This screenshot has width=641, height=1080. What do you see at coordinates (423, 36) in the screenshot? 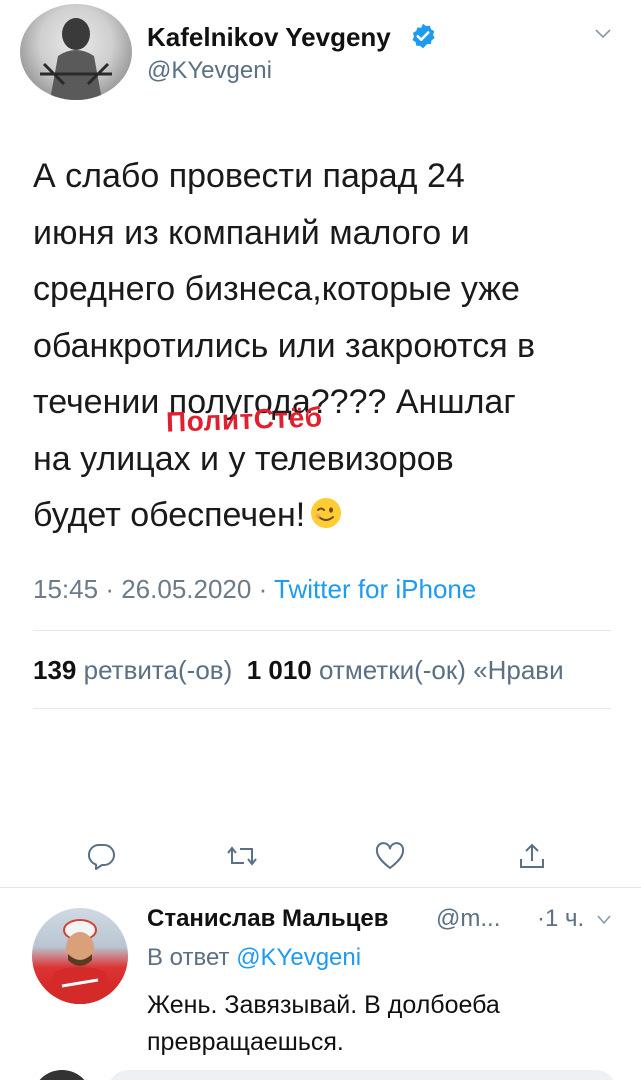
I see `verified-badge-icon` at bounding box center [423, 36].